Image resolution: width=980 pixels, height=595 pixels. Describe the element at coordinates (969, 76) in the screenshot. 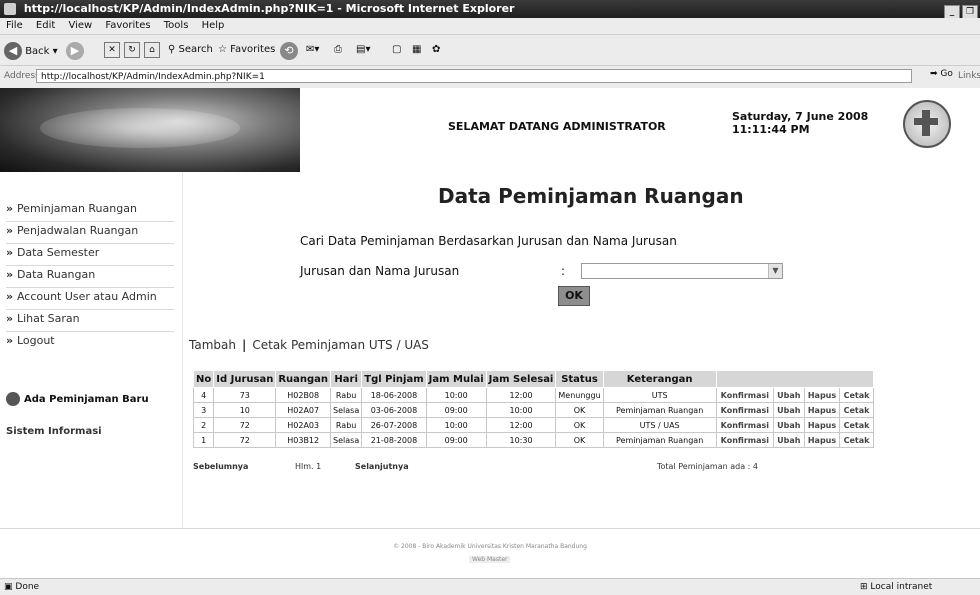

I see `links-button: Links` at that location.